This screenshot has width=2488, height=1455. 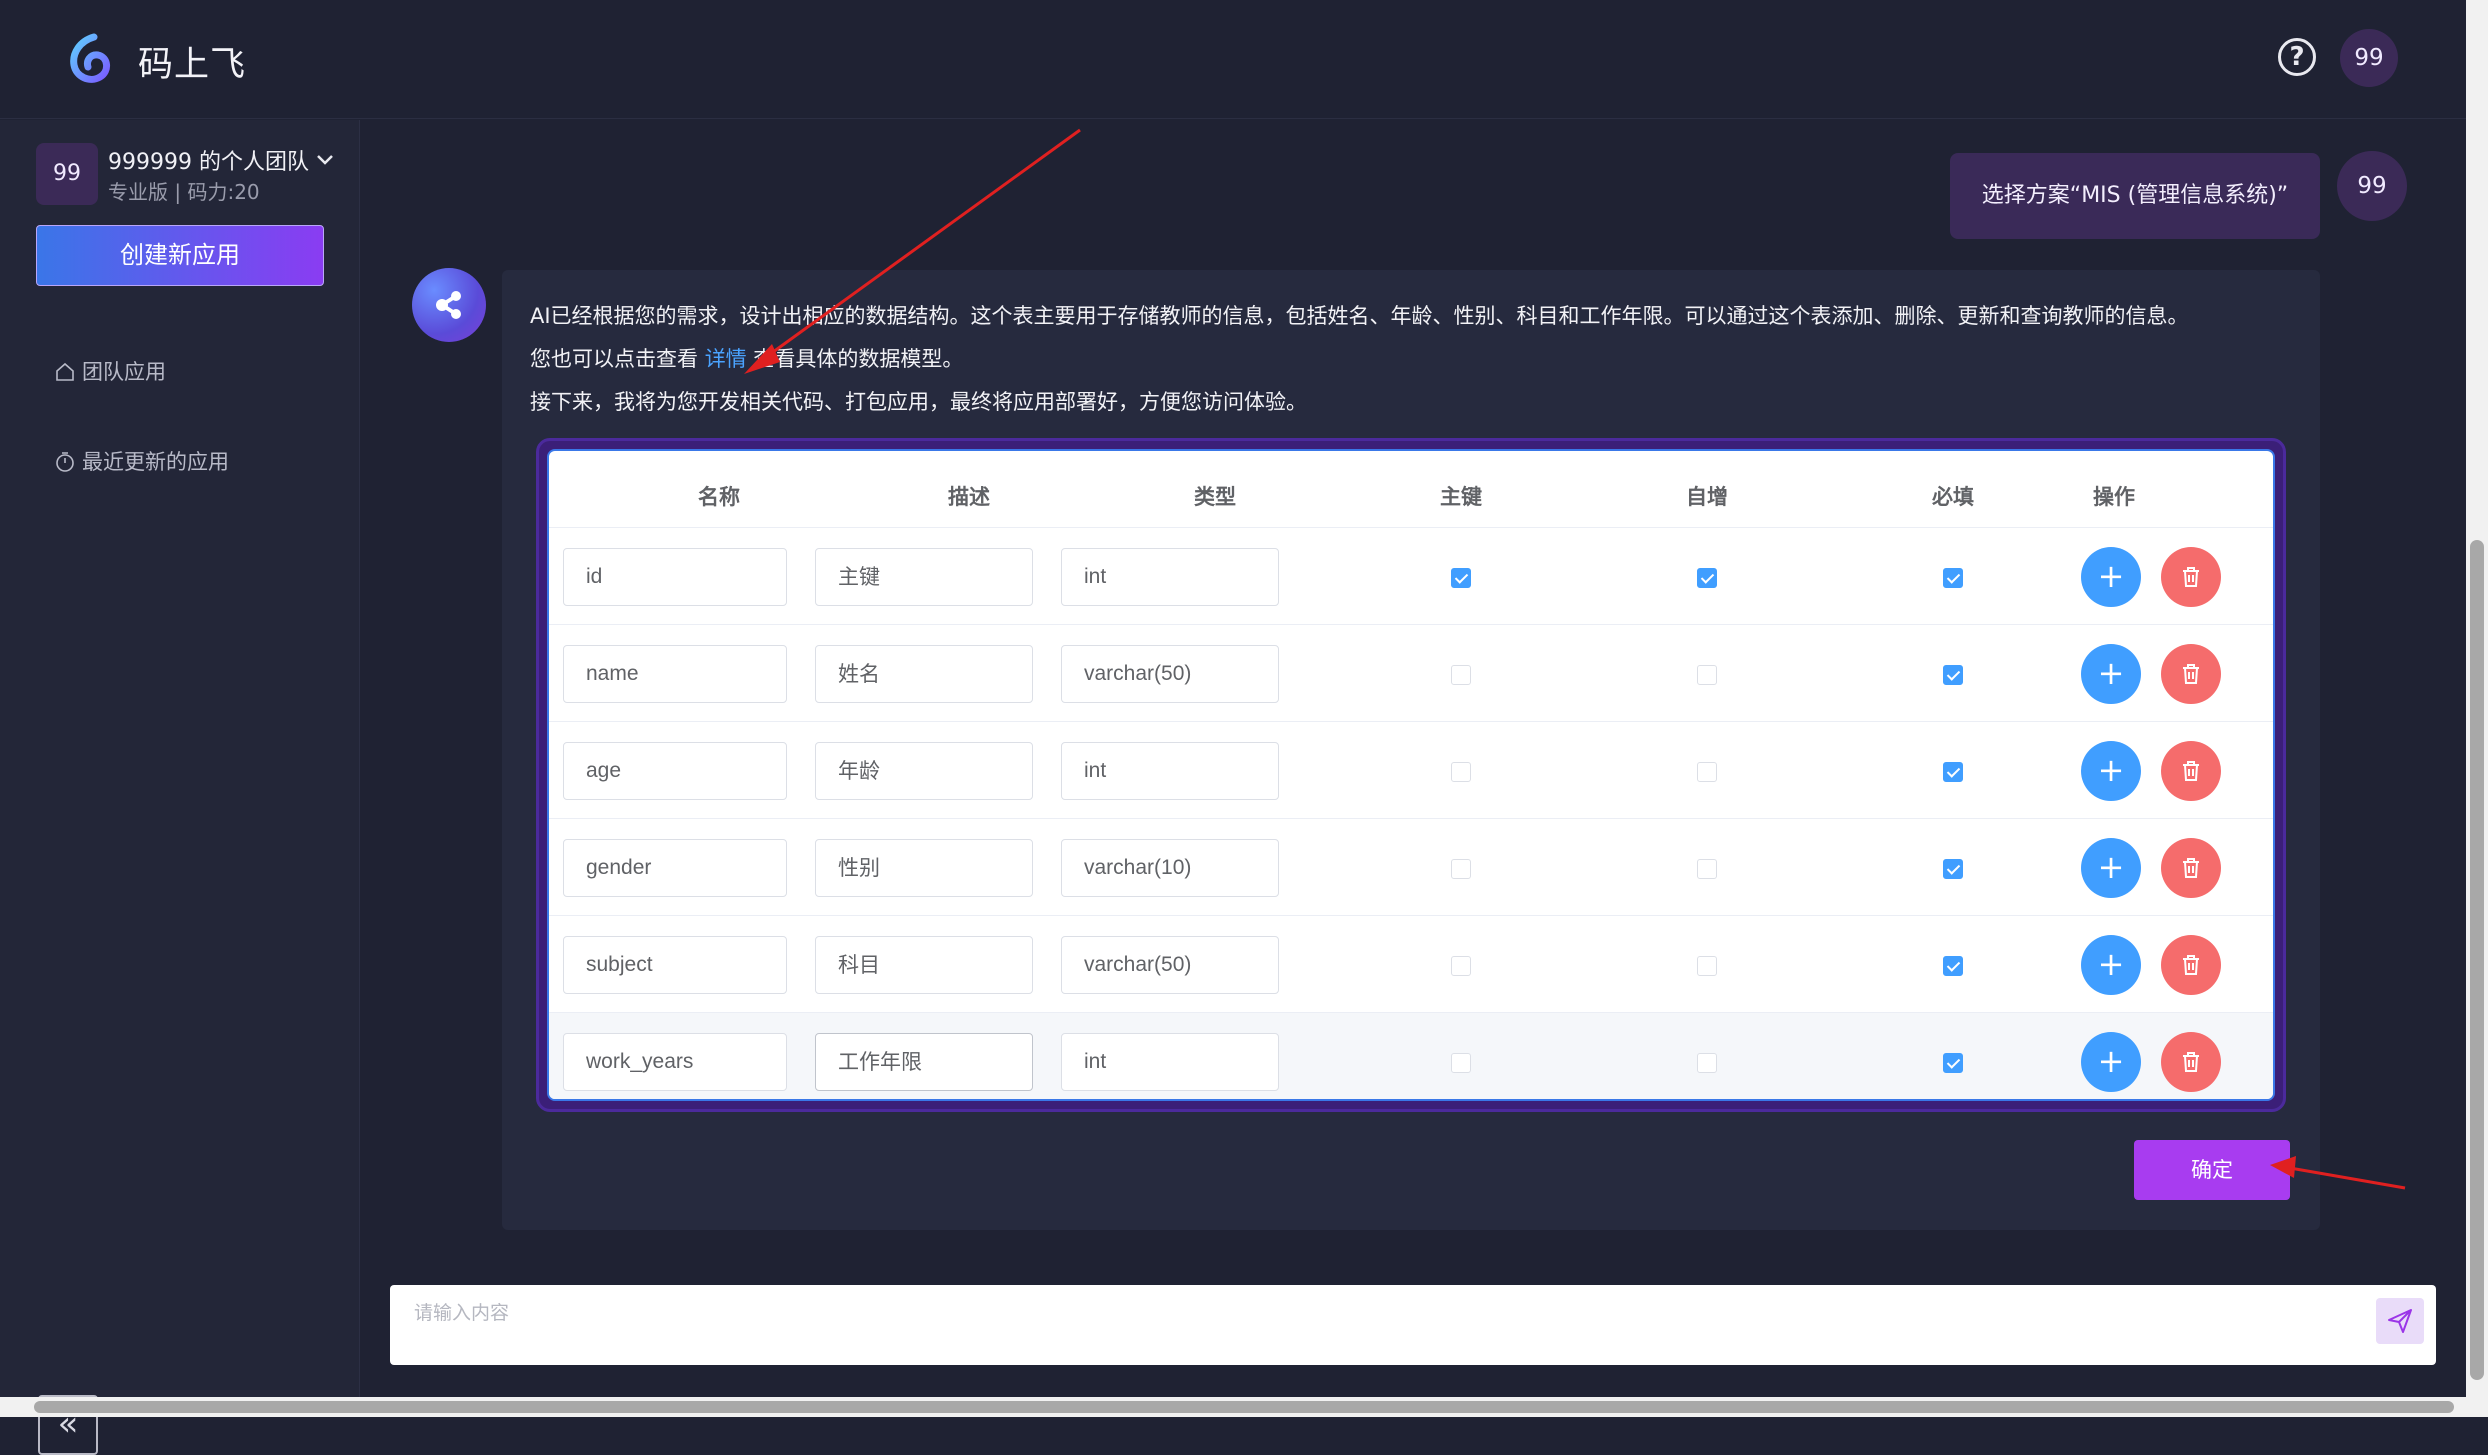 I want to click on field-name-input: id, so click(x=675, y=577).